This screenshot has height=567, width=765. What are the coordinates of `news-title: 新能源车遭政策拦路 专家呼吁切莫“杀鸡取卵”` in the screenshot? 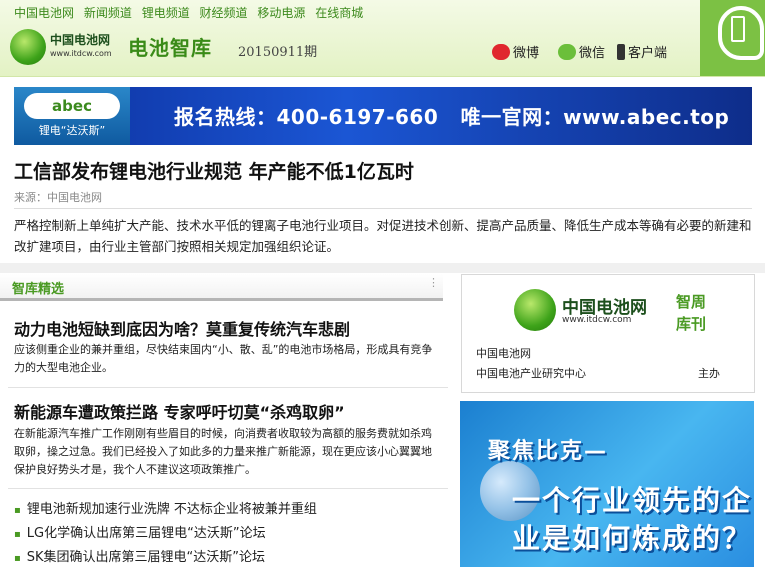 It's located at (179, 411).